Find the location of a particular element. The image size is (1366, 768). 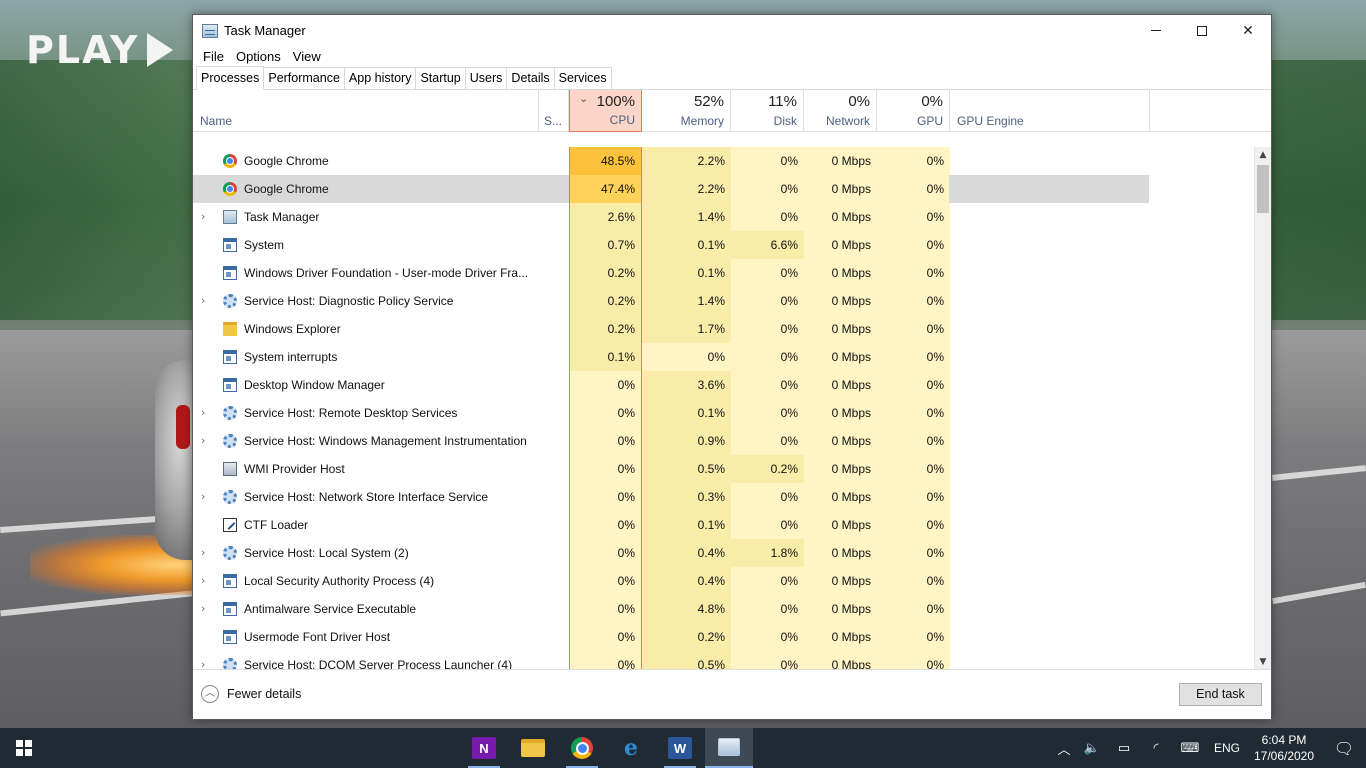

language-indicator: ENG is located at coordinates (1227, 748).